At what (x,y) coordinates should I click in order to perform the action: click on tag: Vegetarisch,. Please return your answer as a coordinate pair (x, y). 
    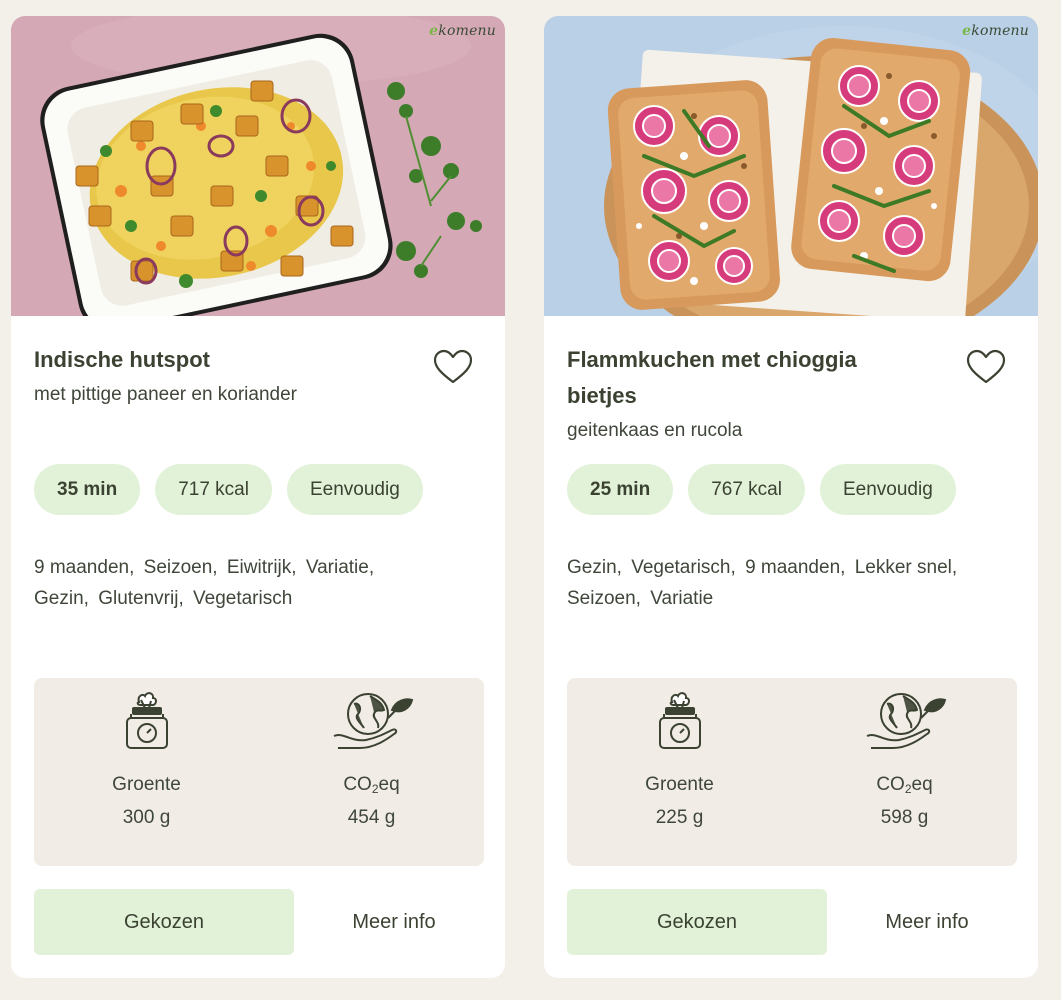
    Looking at the image, I should click on (683, 567).